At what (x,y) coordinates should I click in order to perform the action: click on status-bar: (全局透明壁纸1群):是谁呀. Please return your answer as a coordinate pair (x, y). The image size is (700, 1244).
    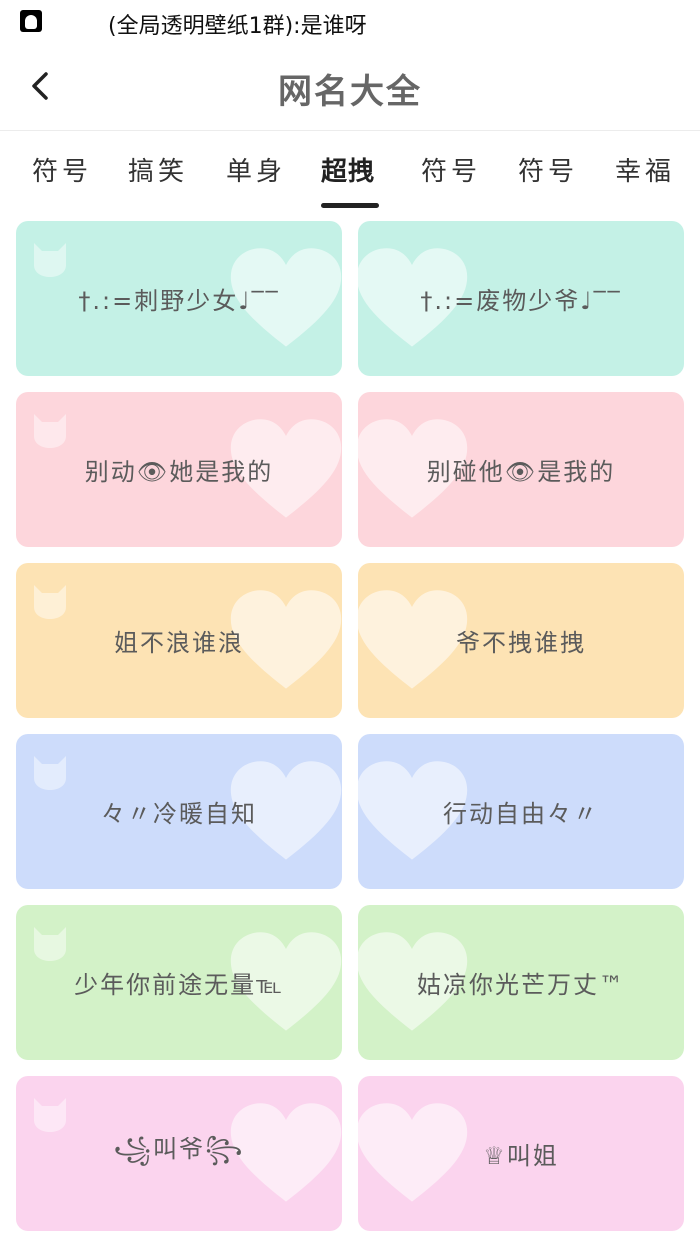
    Looking at the image, I should click on (350, 23).